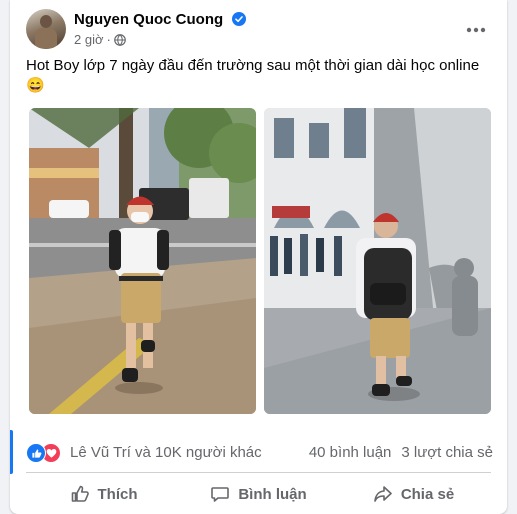 The image size is (517, 514). What do you see at coordinates (89, 39) in the screenshot?
I see `post-time: 2 giờ` at bounding box center [89, 39].